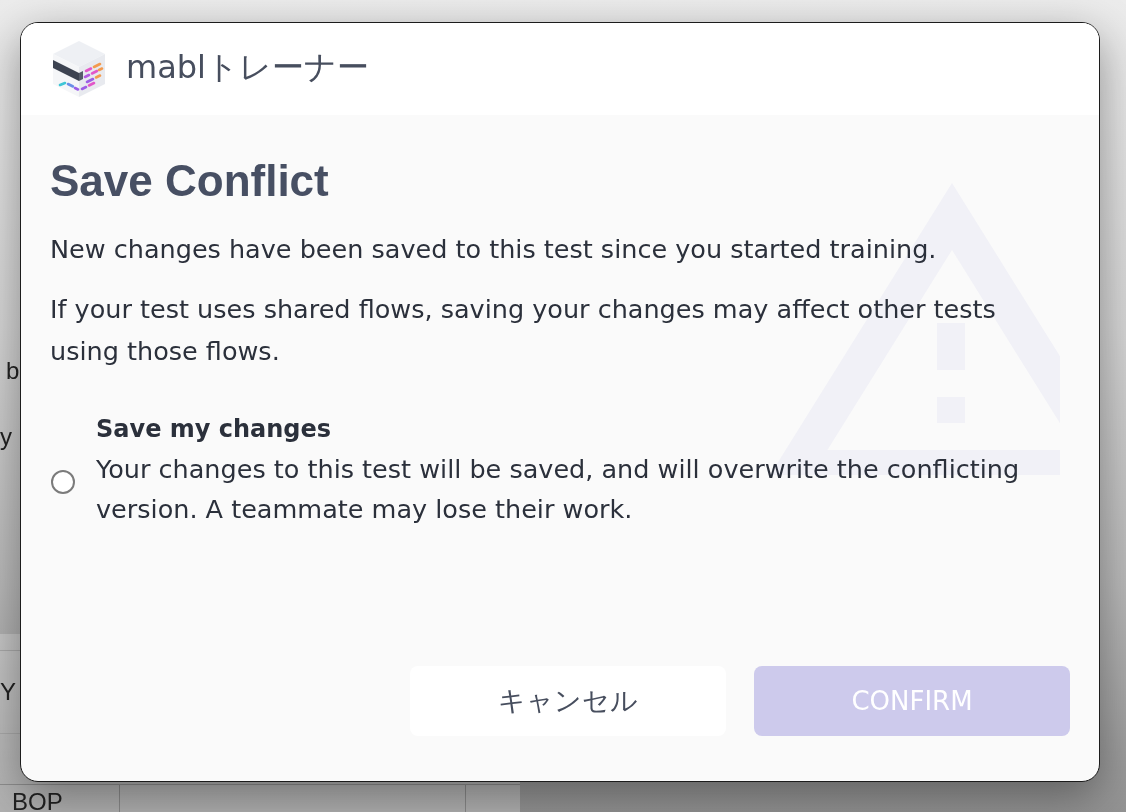 The height and width of the screenshot is (812, 1126). Describe the element at coordinates (494, 249) in the screenshot. I see `message-text: New changes have been saved to this test since you started training.` at that location.